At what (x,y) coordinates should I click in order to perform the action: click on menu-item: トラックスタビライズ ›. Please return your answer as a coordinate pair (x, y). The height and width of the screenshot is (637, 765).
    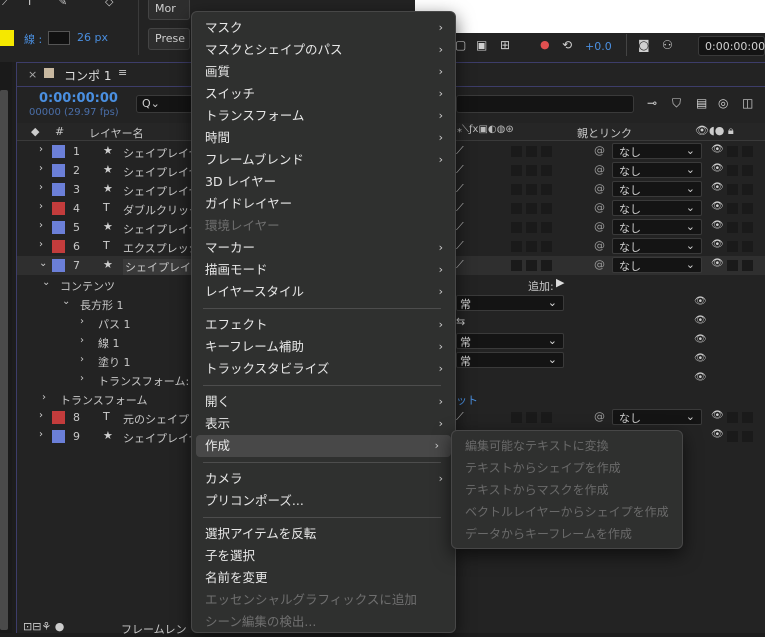
    Looking at the image, I should click on (323, 369).